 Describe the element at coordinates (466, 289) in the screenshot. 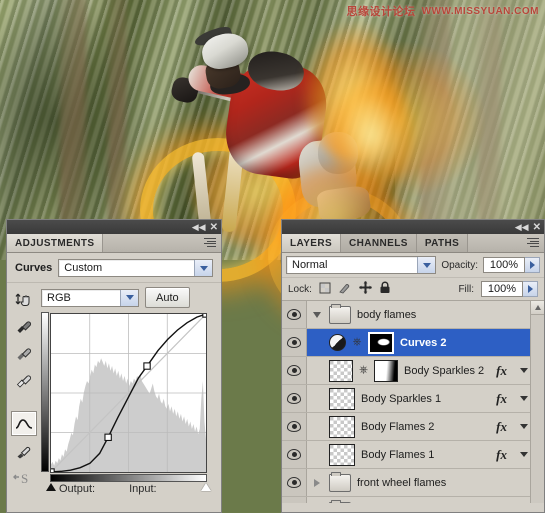

I see `fill-label: Fill:` at that location.